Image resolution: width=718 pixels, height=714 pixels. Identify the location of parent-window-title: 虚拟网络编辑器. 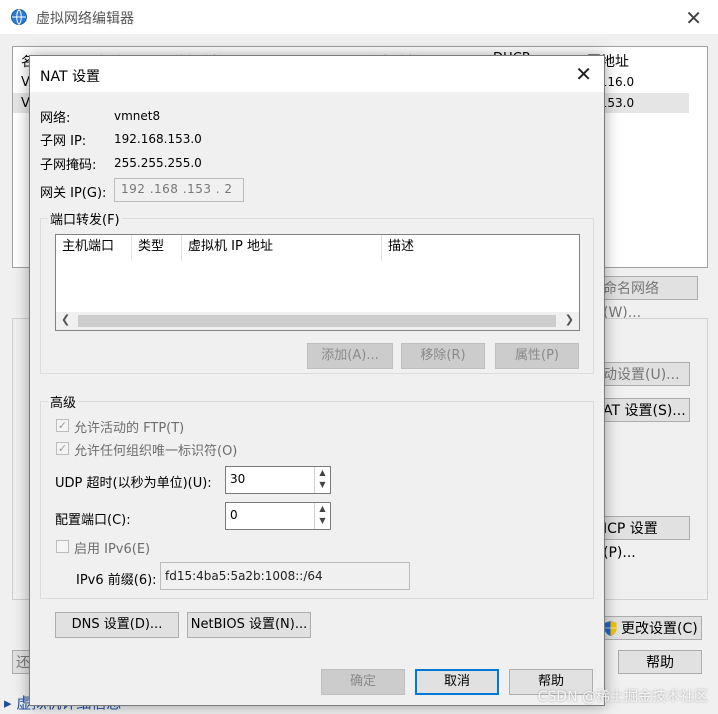
(85, 19).